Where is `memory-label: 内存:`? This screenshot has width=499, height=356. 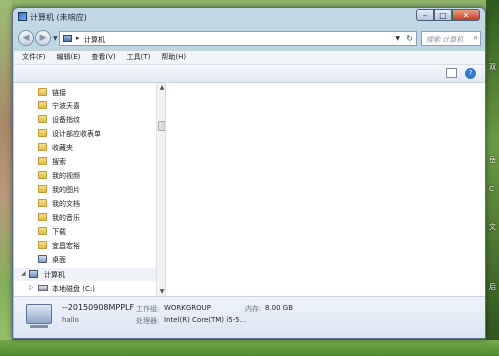 memory-label: 内存: is located at coordinates (253, 309).